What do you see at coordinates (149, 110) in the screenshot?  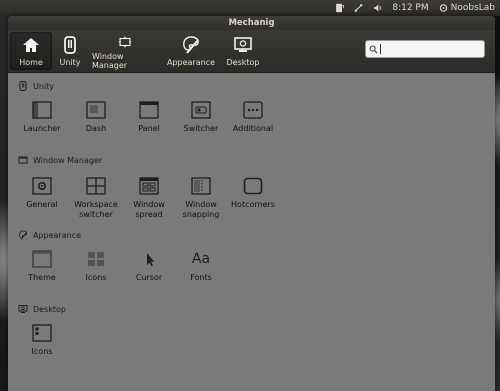 I see `panel-icon` at bounding box center [149, 110].